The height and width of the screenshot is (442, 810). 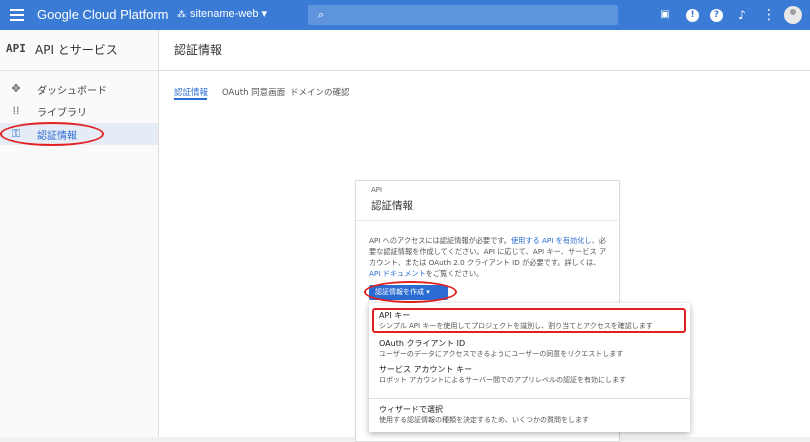 I want to click on card-subtitle: API, so click(x=377, y=190).